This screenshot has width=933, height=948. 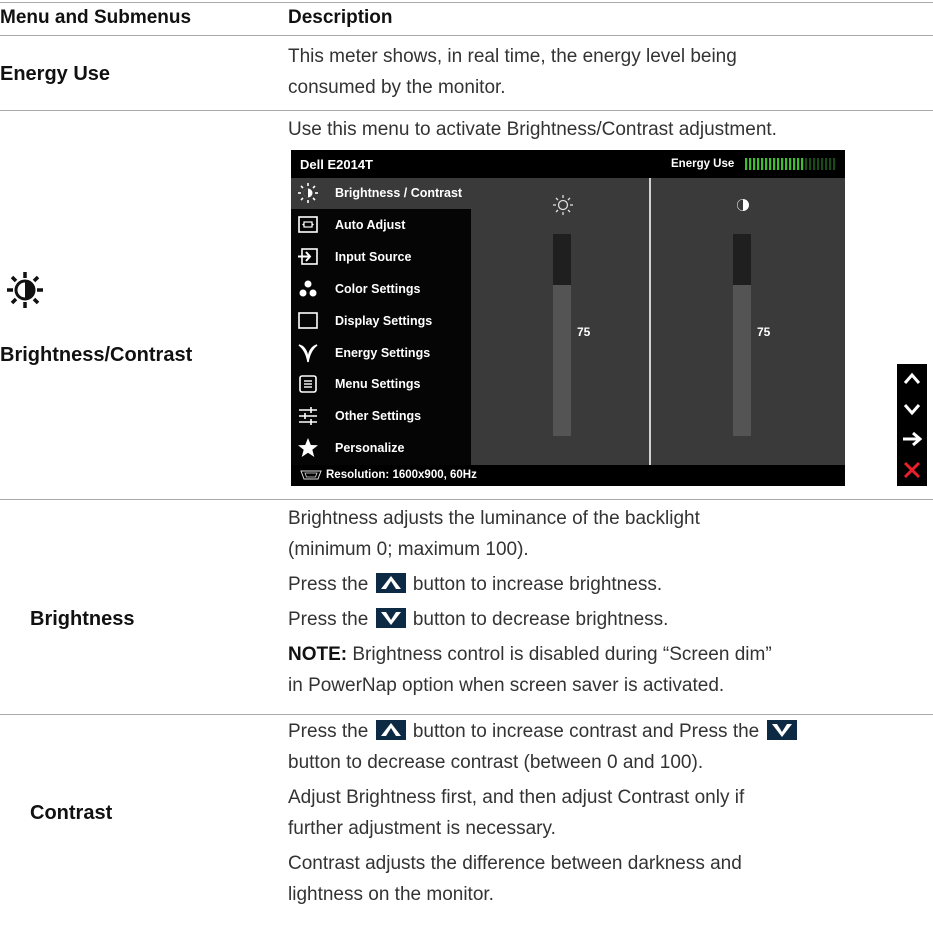 I want to click on input-source-icon, so click(x=308, y=257).